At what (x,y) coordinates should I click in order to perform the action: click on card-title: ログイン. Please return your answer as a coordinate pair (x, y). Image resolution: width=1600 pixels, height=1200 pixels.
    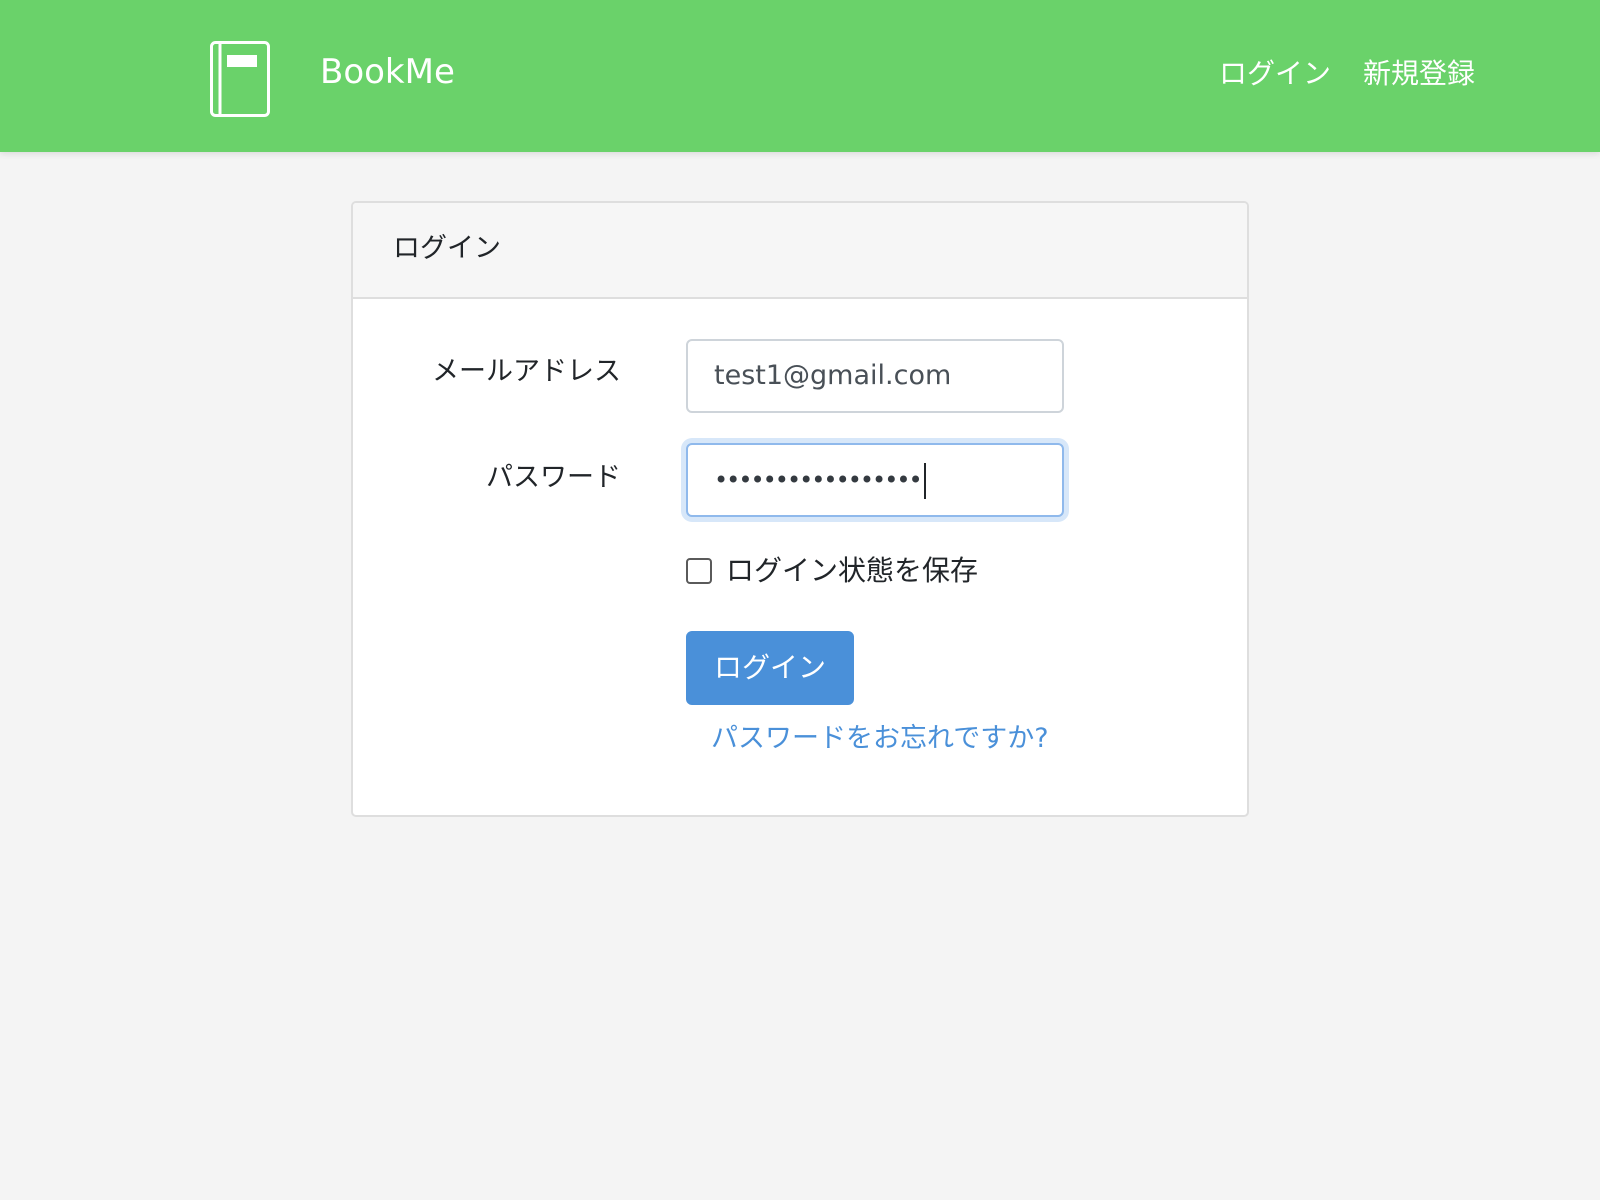
    Looking at the image, I should click on (447, 248).